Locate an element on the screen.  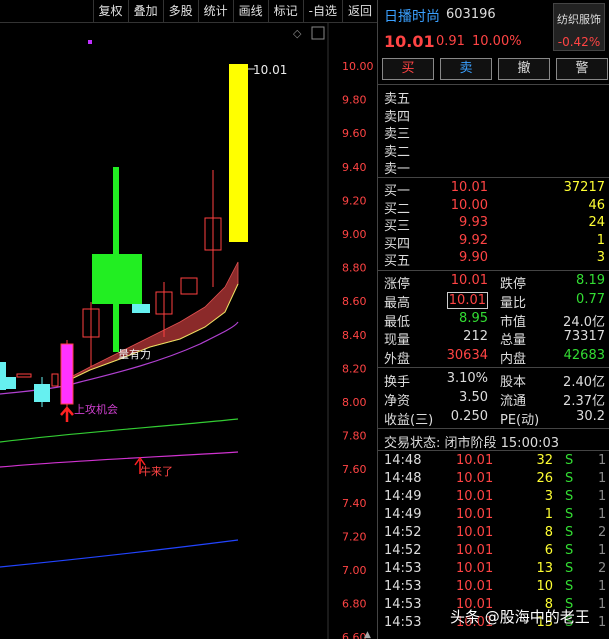
toolbar-button: 多股 is located at coordinates (180, 11).